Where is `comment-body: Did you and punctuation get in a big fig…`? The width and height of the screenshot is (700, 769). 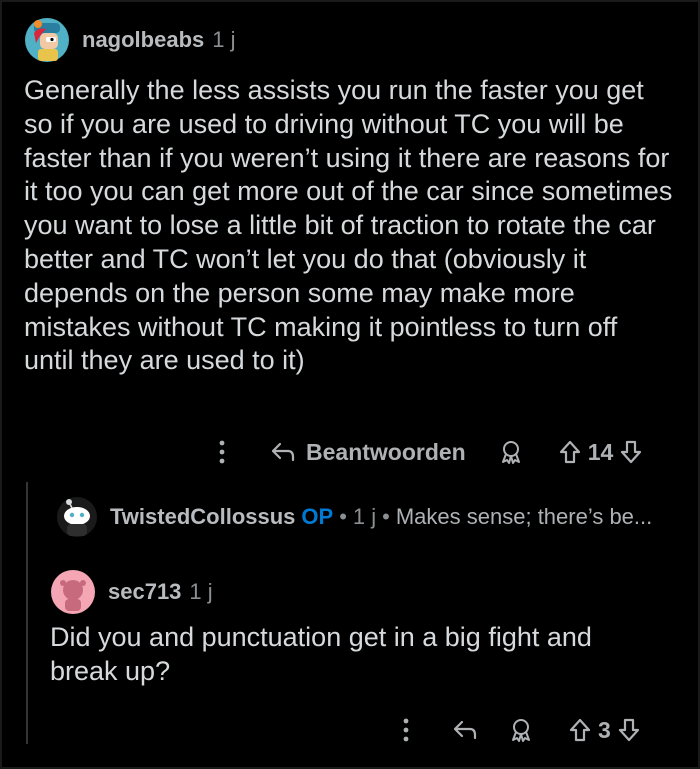 comment-body: Did you and punctuation get in a big fig… is located at coordinates (321, 654).